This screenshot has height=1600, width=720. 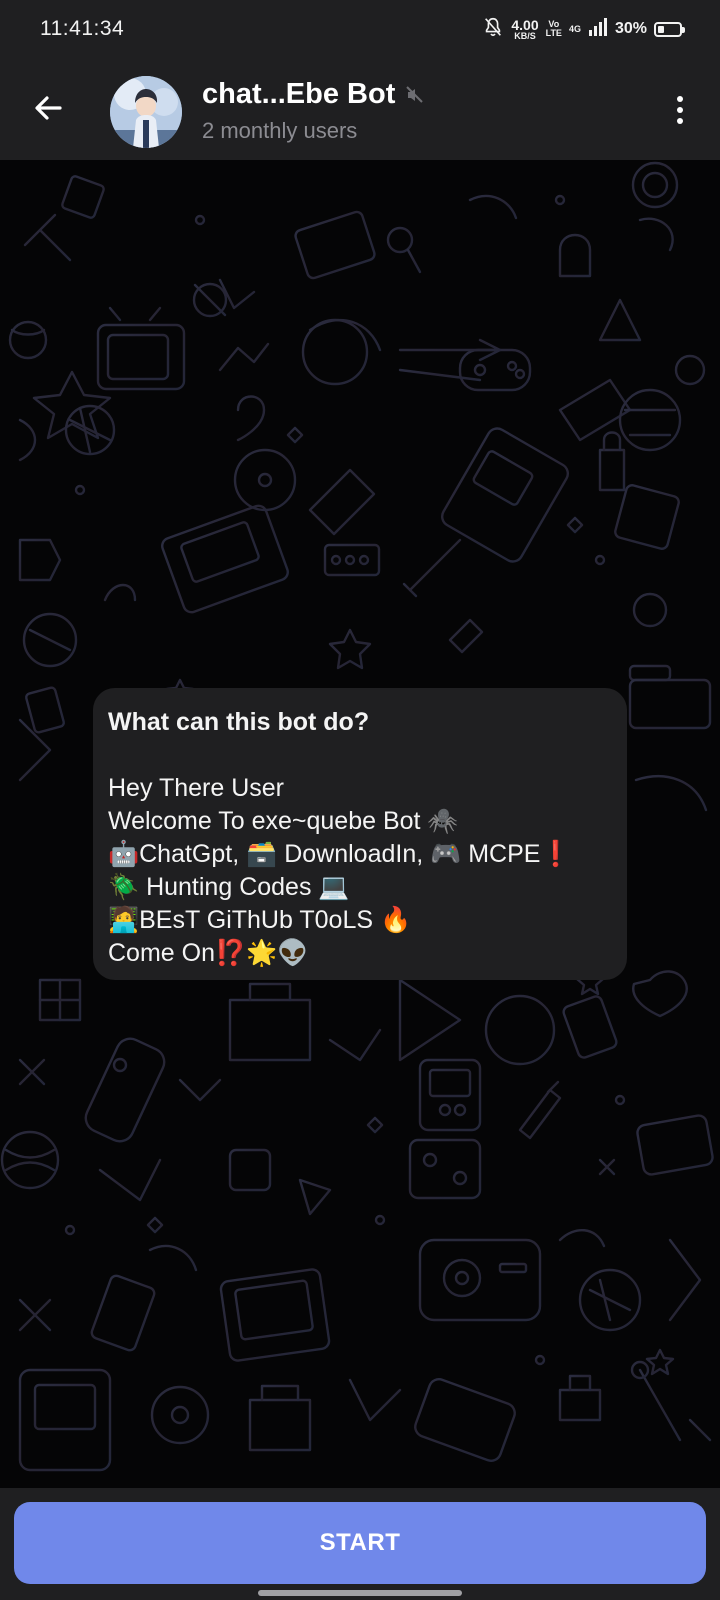 I want to click on chat-header: chat...Ebe Bot 2 monthly users, so click(x=360, y=109).